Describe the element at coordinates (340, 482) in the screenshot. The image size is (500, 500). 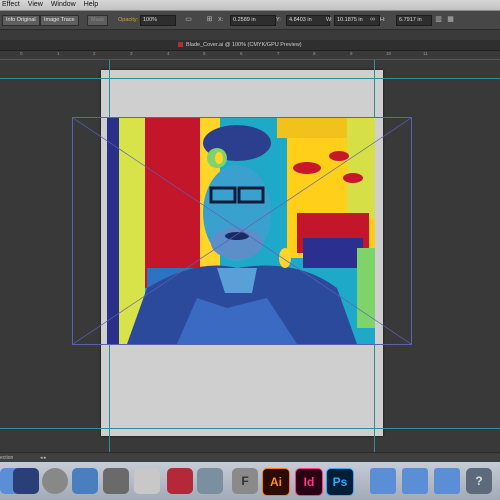
I see `photoshop-icon: Ps` at that location.